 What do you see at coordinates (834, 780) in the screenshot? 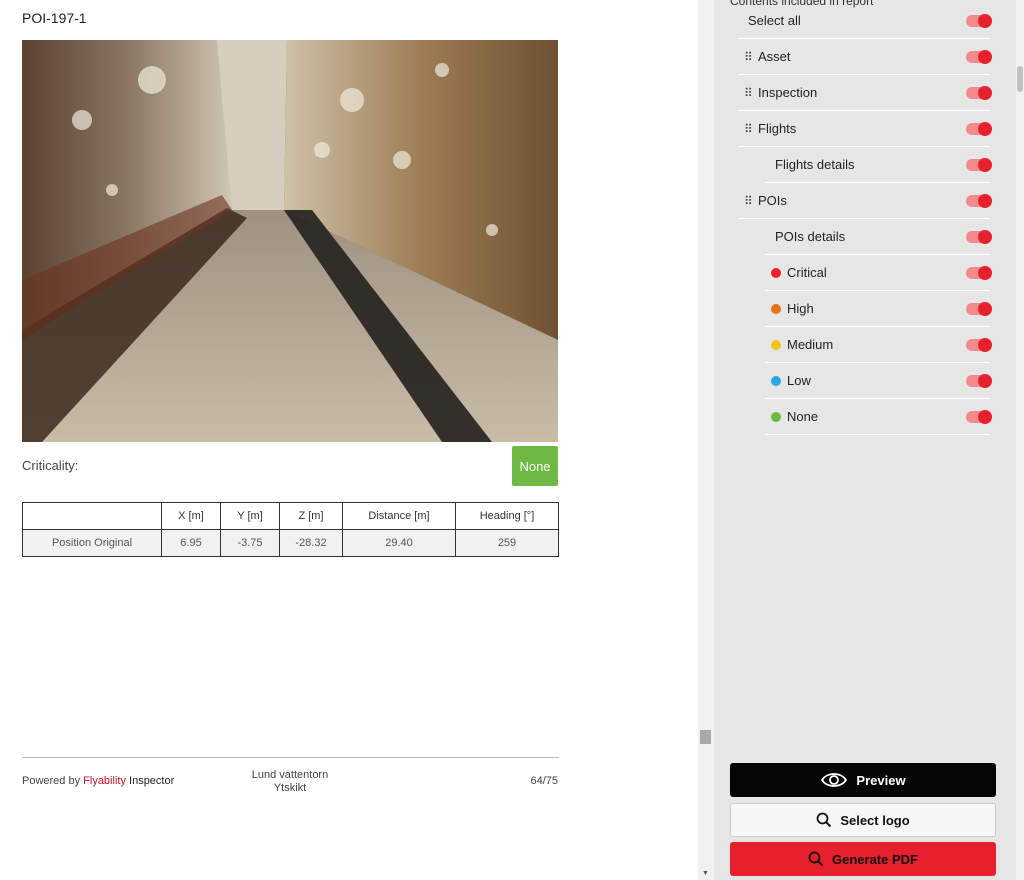
I see `eye-icon` at bounding box center [834, 780].